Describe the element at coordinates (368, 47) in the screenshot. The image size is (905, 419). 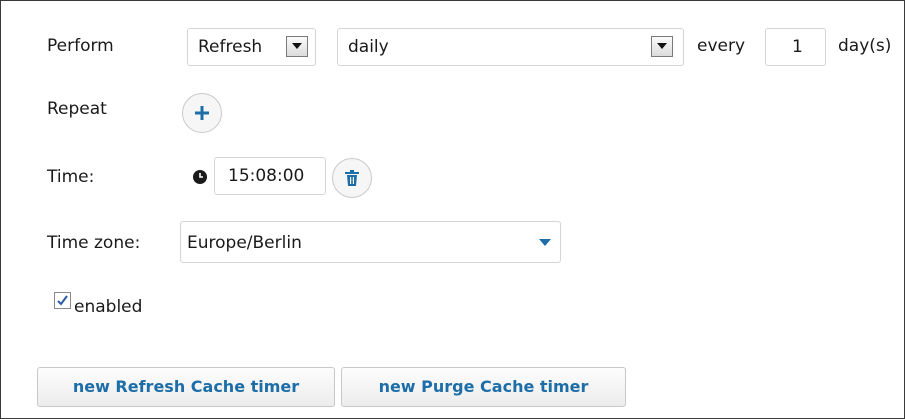
I see `frequency-select-value: daily` at that location.